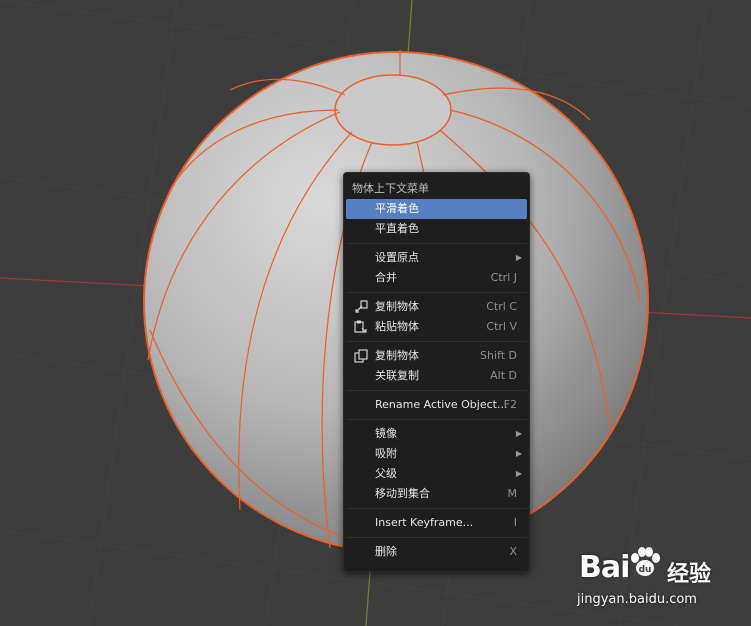 This screenshot has width=751, height=626. Describe the element at coordinates (436, 494) in the screenshot. I see `menu-item-move-to-collection: 移动到集合 M` at that location.